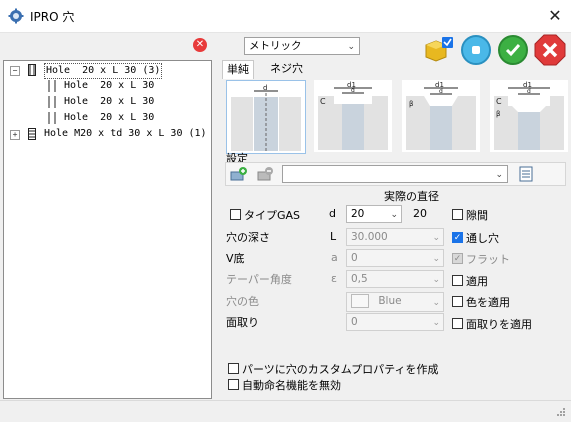 The height and width of the screenshot is (422, 571). Describe the element at coordinates (259, 279) in the screenshot. I see `taper-label: テーパー角度` at that location.